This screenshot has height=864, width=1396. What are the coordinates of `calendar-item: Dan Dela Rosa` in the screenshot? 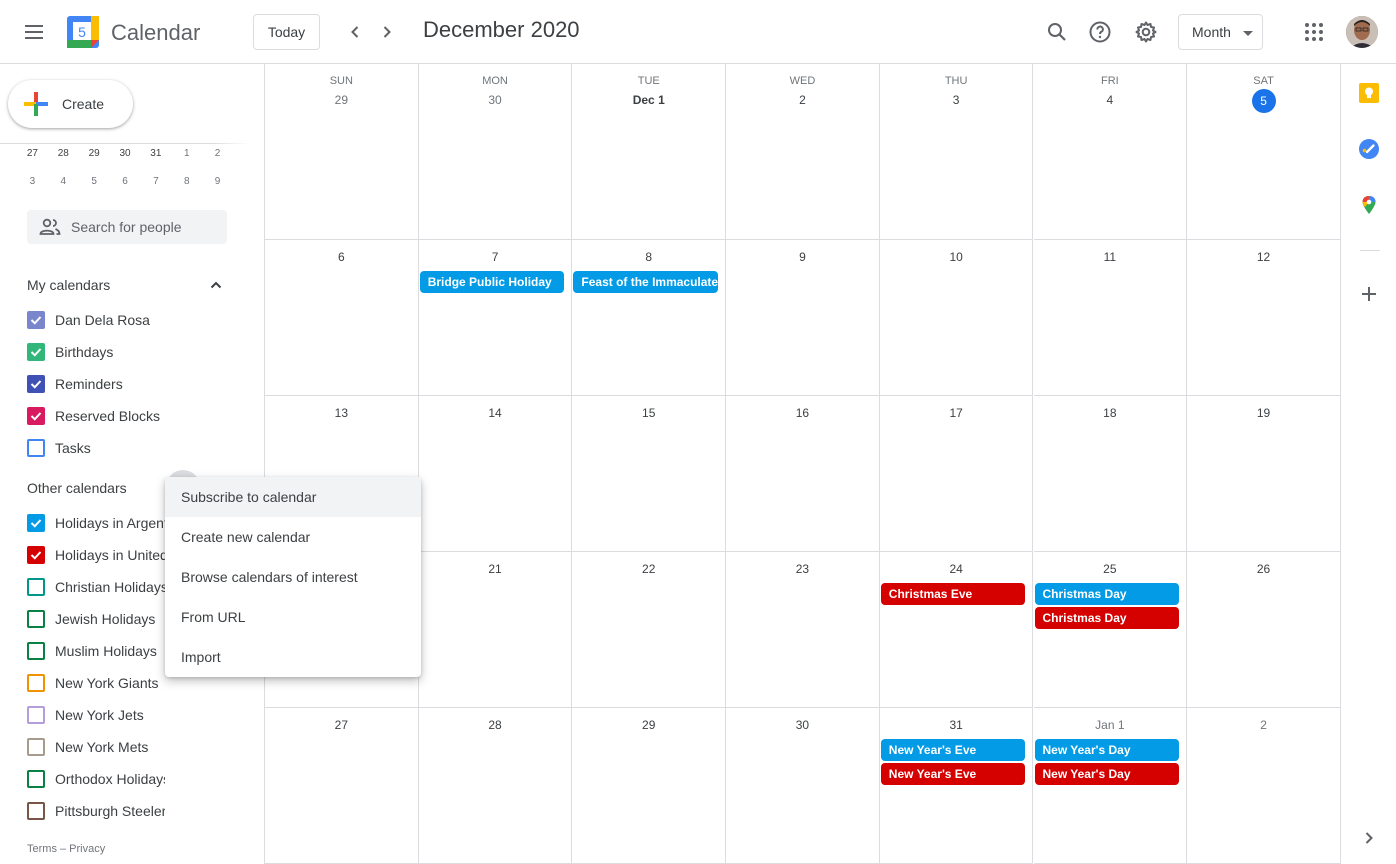 It's located at (142, 320).